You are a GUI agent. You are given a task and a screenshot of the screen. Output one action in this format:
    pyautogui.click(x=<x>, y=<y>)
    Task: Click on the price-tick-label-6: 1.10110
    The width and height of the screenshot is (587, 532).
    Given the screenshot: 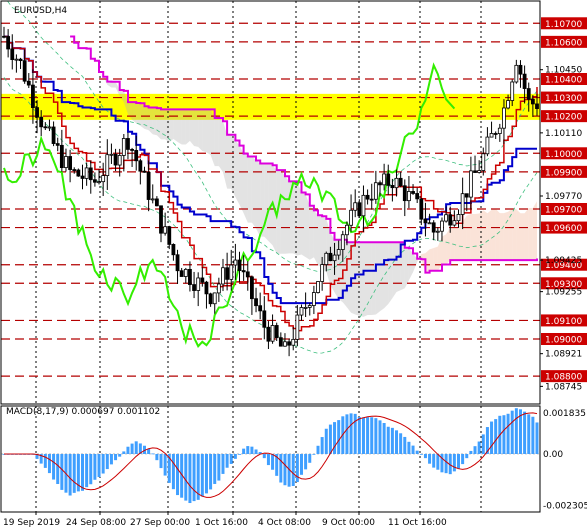 What is the action you would take?
    pyautogui.click(x=563, y=134)
    